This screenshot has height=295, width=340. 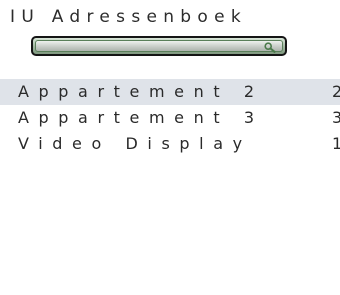 I want to click on list-item-name: Appartement 3, so click(x=141, y=117).